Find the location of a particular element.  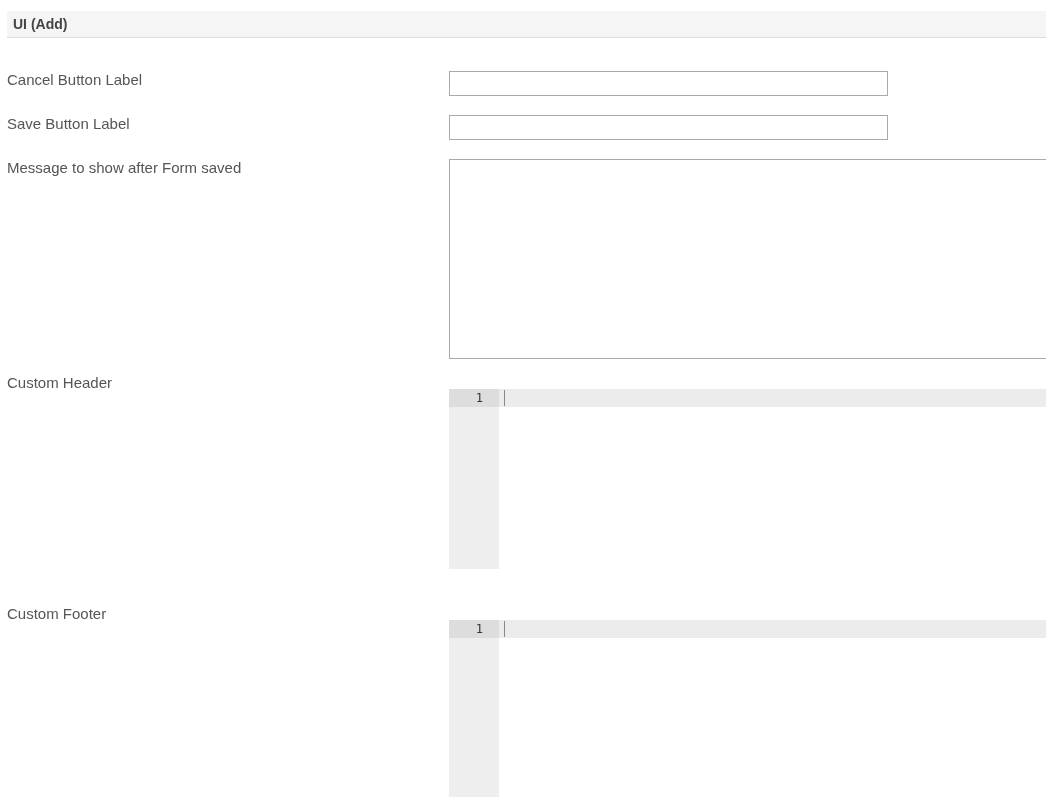

field-label: Custom Footer is located at coordinates (57, 614).